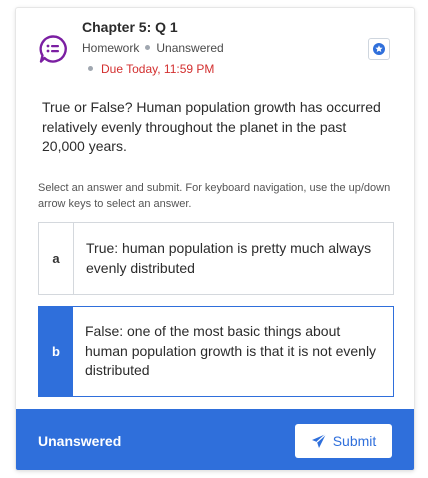  Describe the element at coordinates (56, 351) in the screenshot. I see `option-letter: b` at that location.